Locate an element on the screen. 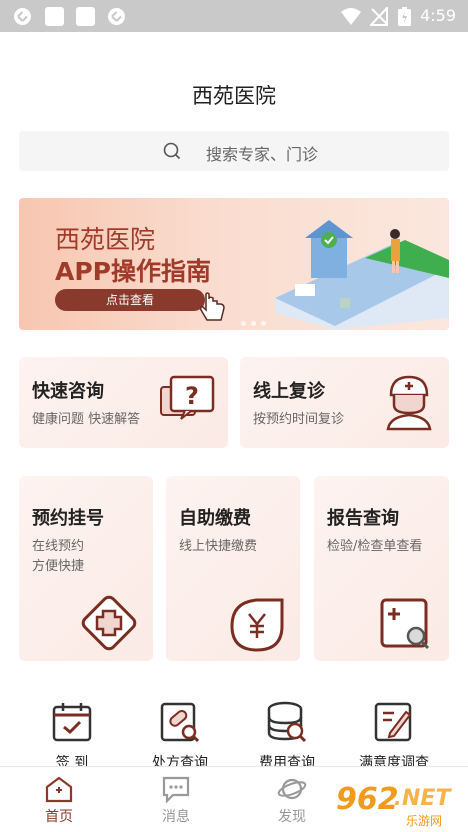 This screenshot has width=468, height=832. search-placeholder: 搜索专家、门诊 is located at coordinates (262, 154).